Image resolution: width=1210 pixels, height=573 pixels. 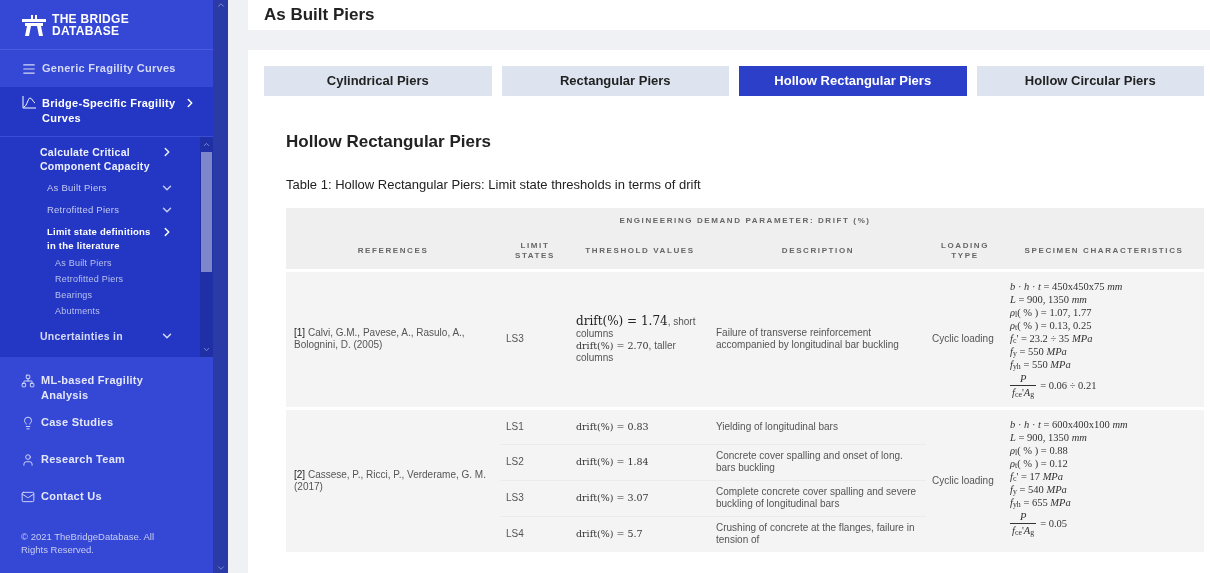 What do you see at coordinates (106, 427) in the screenshot?
I see `nav-item: Case Studies` at bounding box center [106, 427].